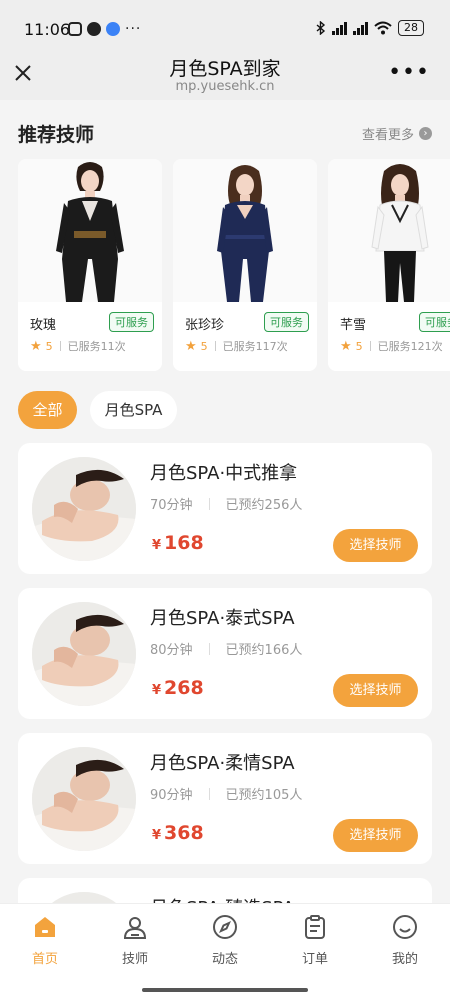  Describe the element at coordinates (321, 28) in the screenshot. I see `bluetooth-icon` at that location.